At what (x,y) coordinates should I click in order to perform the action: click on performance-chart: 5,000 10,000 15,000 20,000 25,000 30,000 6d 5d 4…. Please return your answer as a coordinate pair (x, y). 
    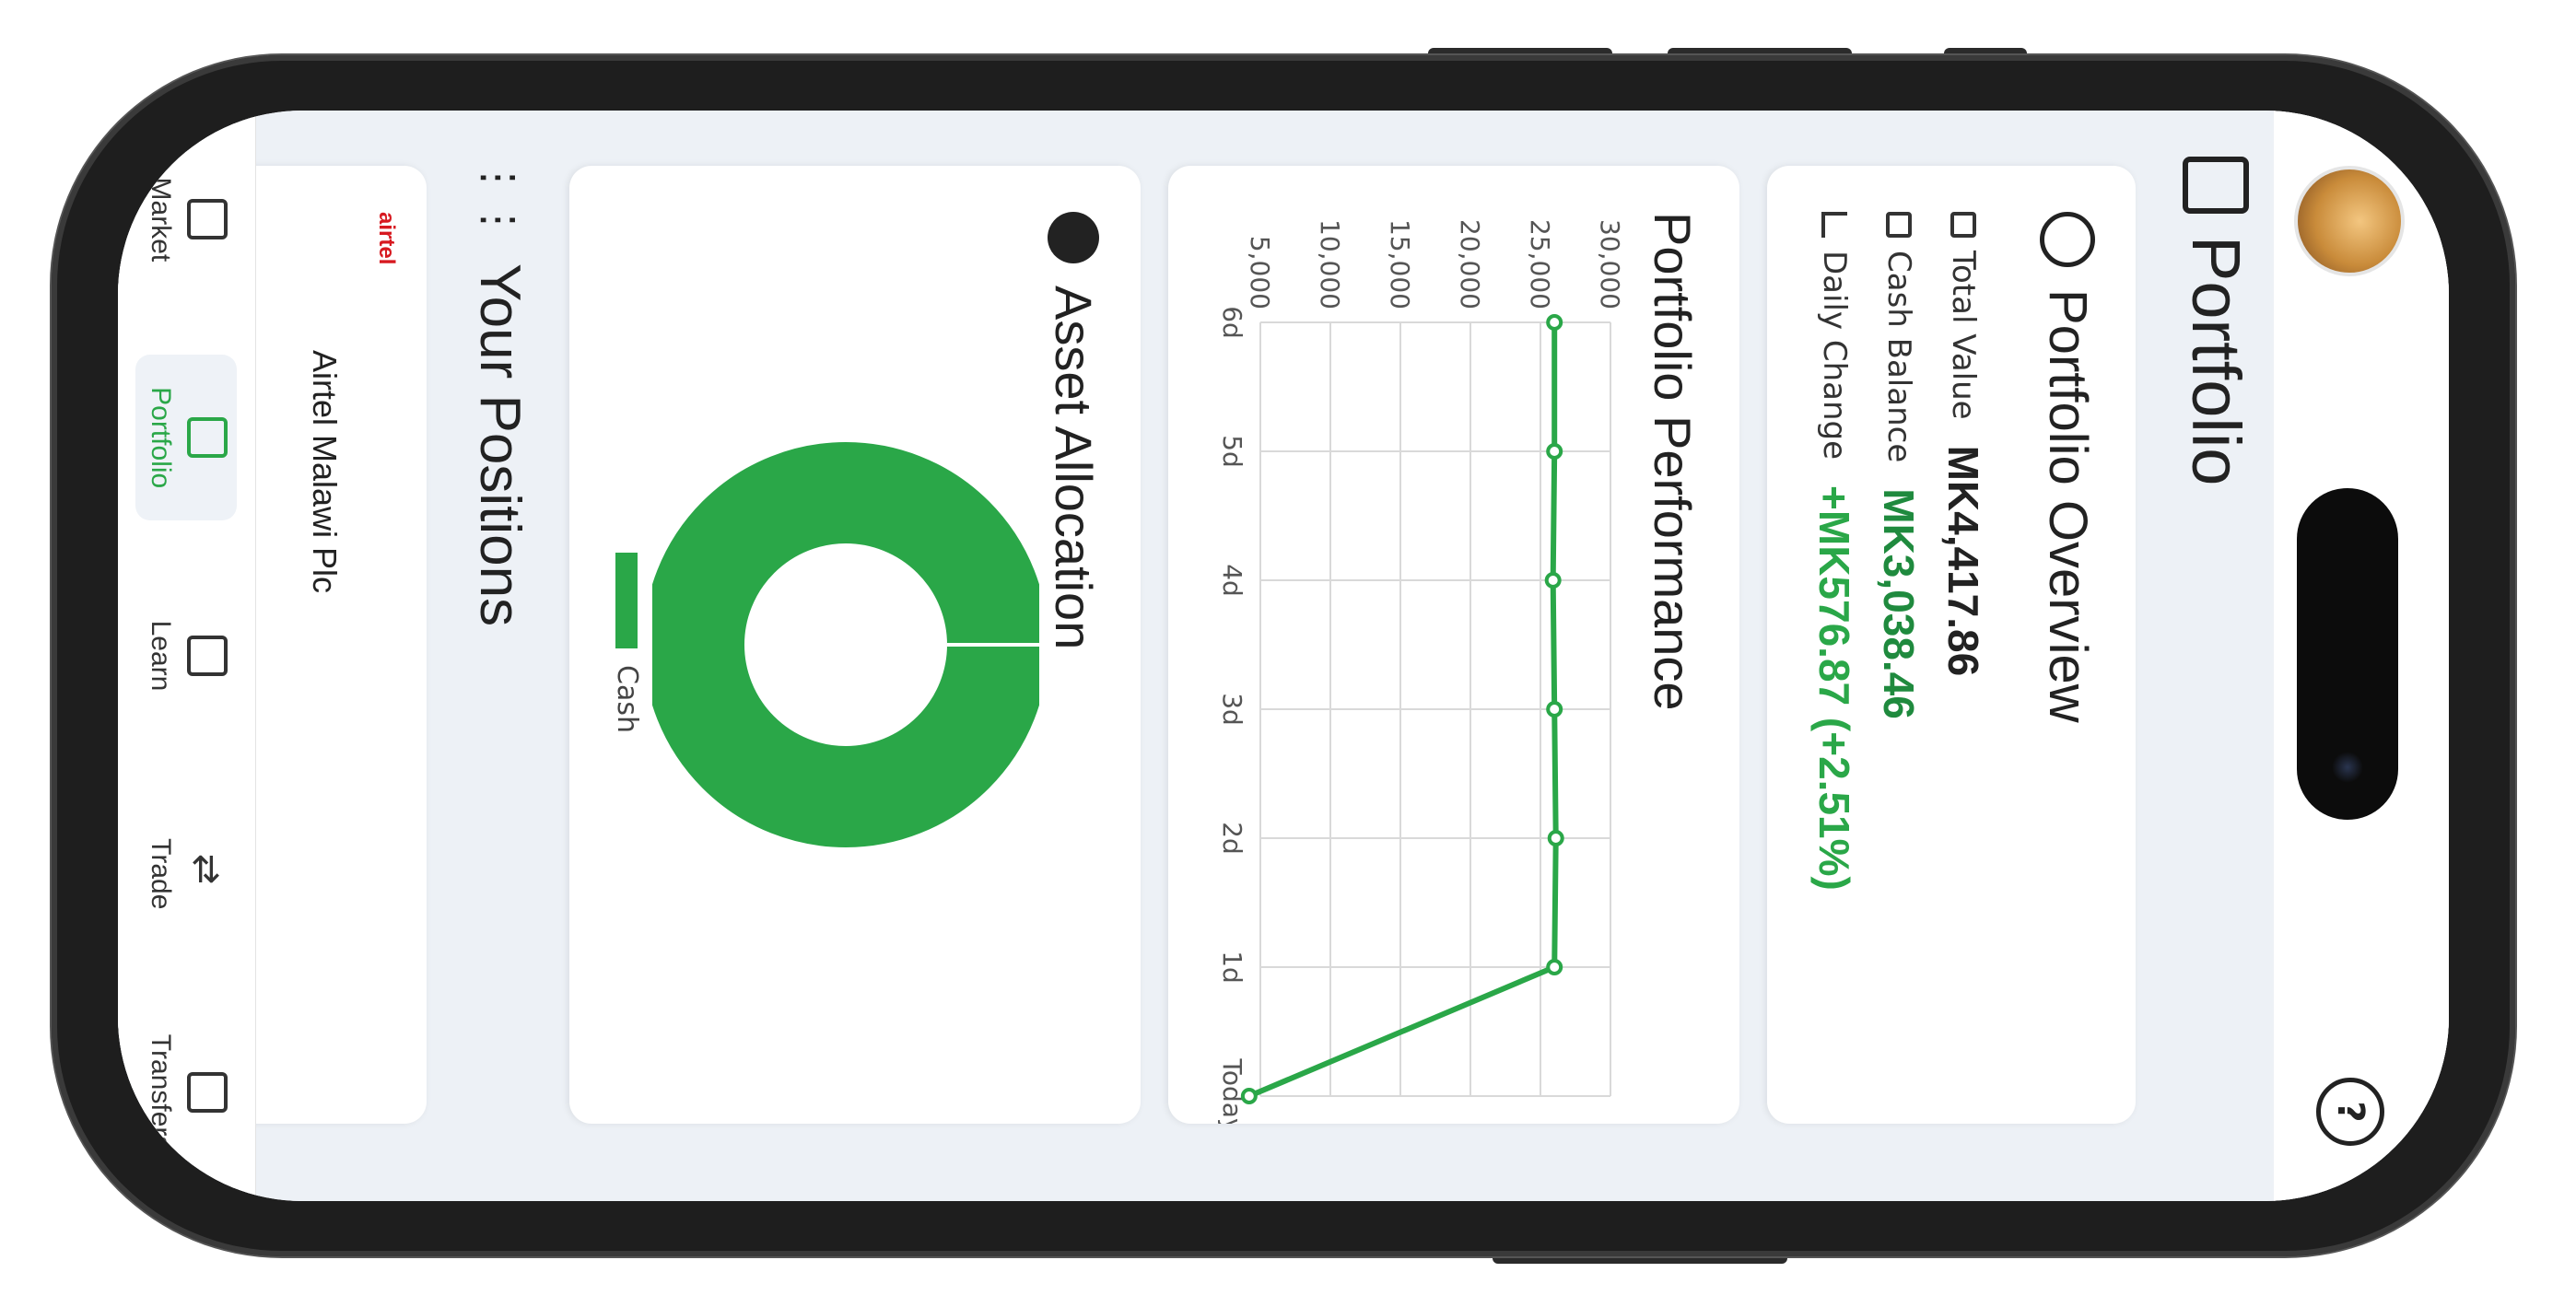
    Looking at the image, I should click on (1421, 671).